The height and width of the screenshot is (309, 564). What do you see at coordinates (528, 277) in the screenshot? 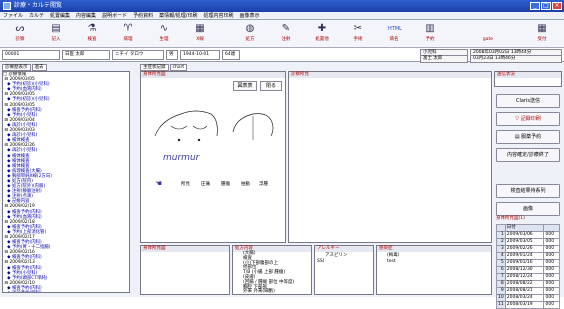
I see `table-row: 7 2008/12/24 000` at bounding box center [528, 277].